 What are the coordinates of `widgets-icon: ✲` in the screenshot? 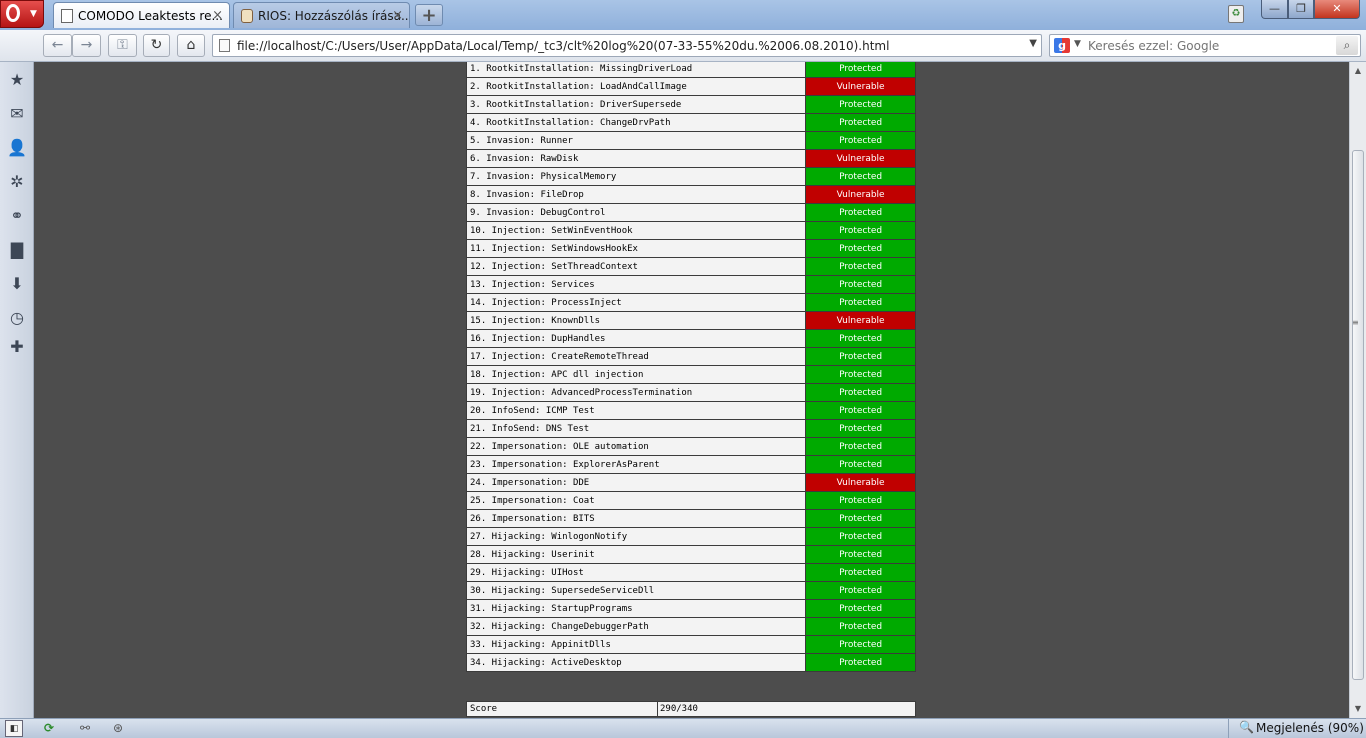 It's located at (17, 182).